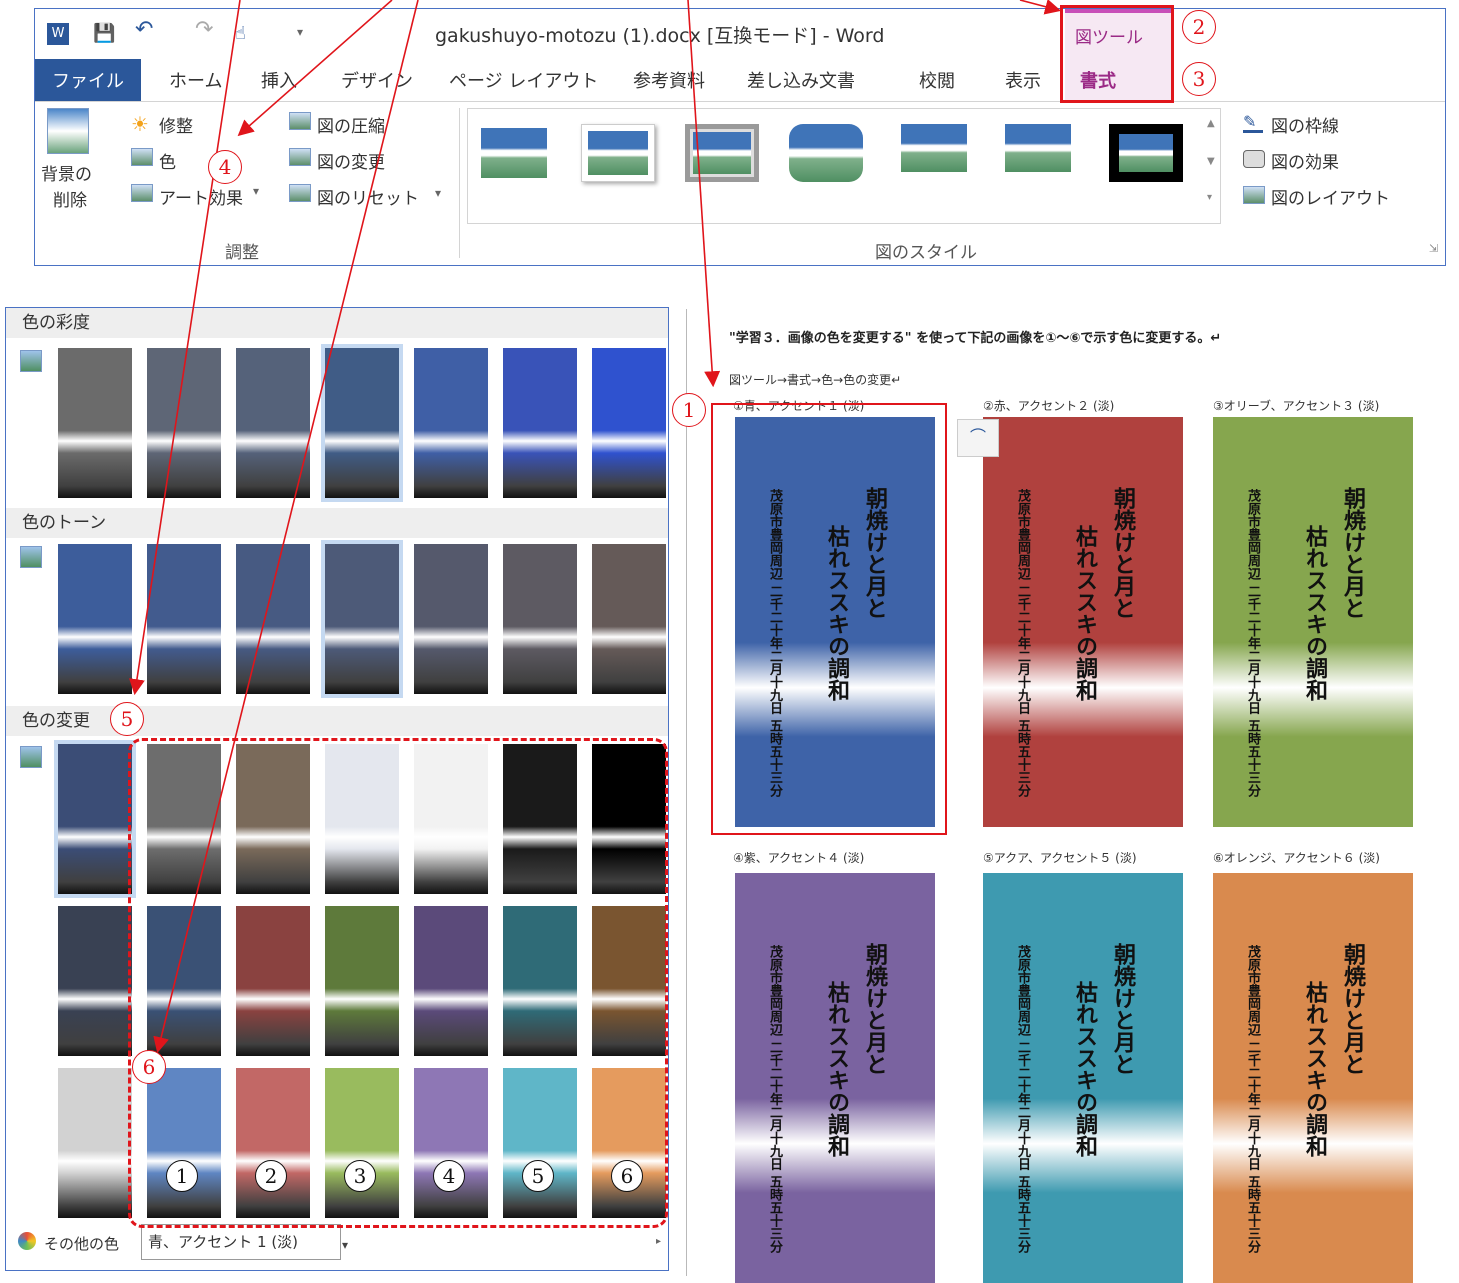 The width and height of the screenshot is (1459, 1283). What do you see at coordinates (176, 124) in the screenshot?
I see `corrections-button: 修整` at bounding box center [176, 124].